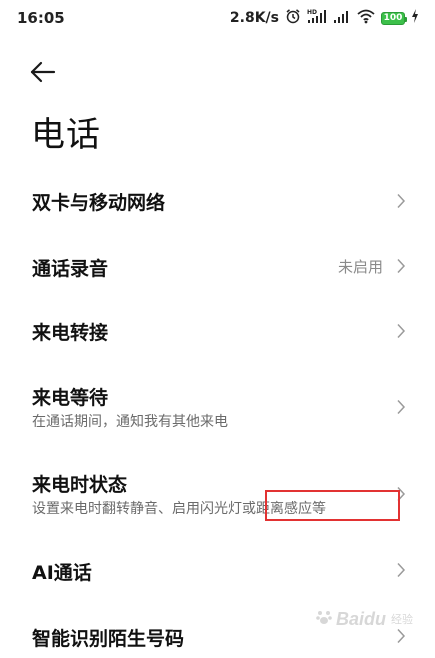 The width and height of the screenshot is (435, 658). What do you see at coordinates (80, 485) in the screenshot?
I see `setting-title: 来电时状态` at bounding box center [80, 485].